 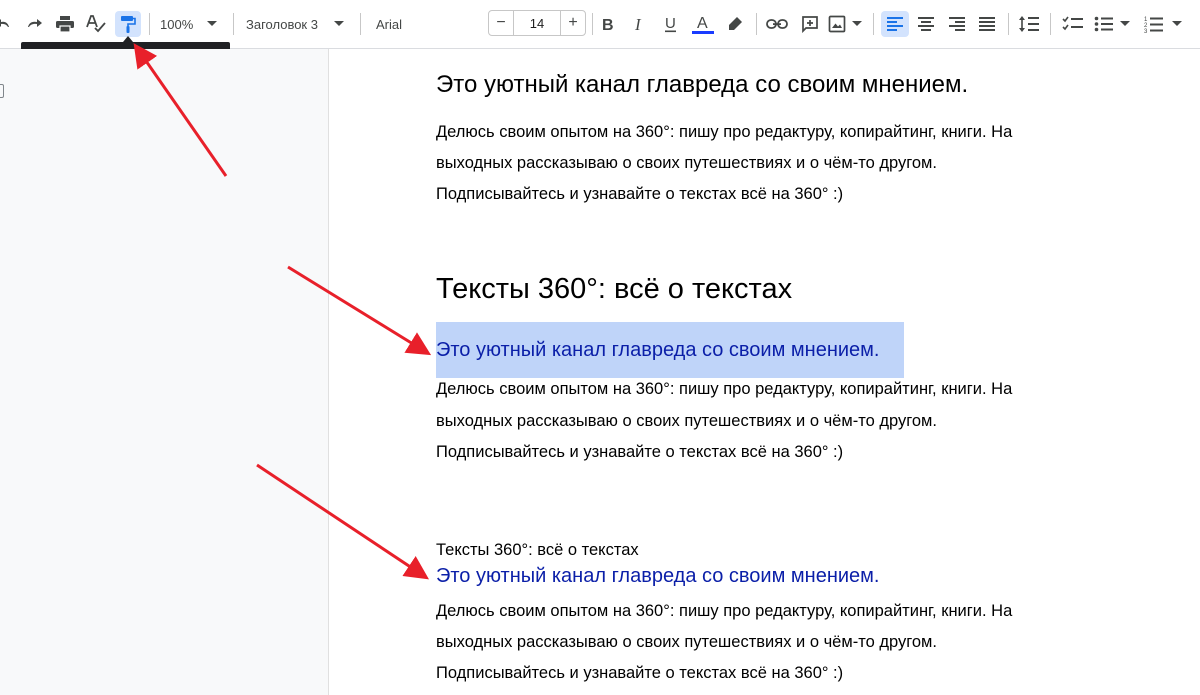 I want to click on plain-title: Тексты 360°: всё о текстах, so click(x=537, y=550).